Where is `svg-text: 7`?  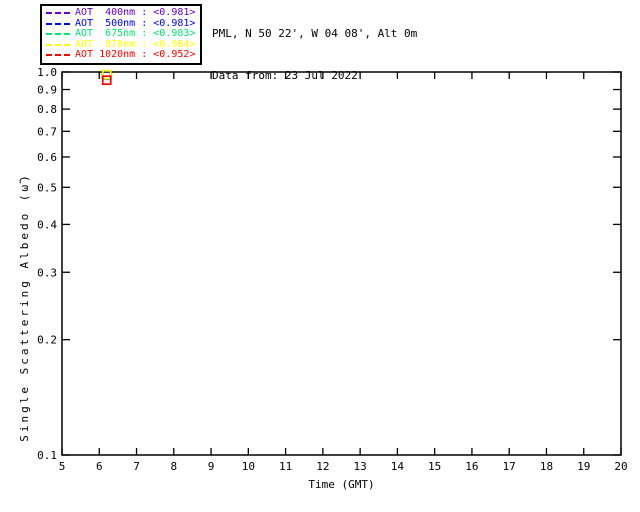
svg-text: 7 is located at coordinates (136, 466).